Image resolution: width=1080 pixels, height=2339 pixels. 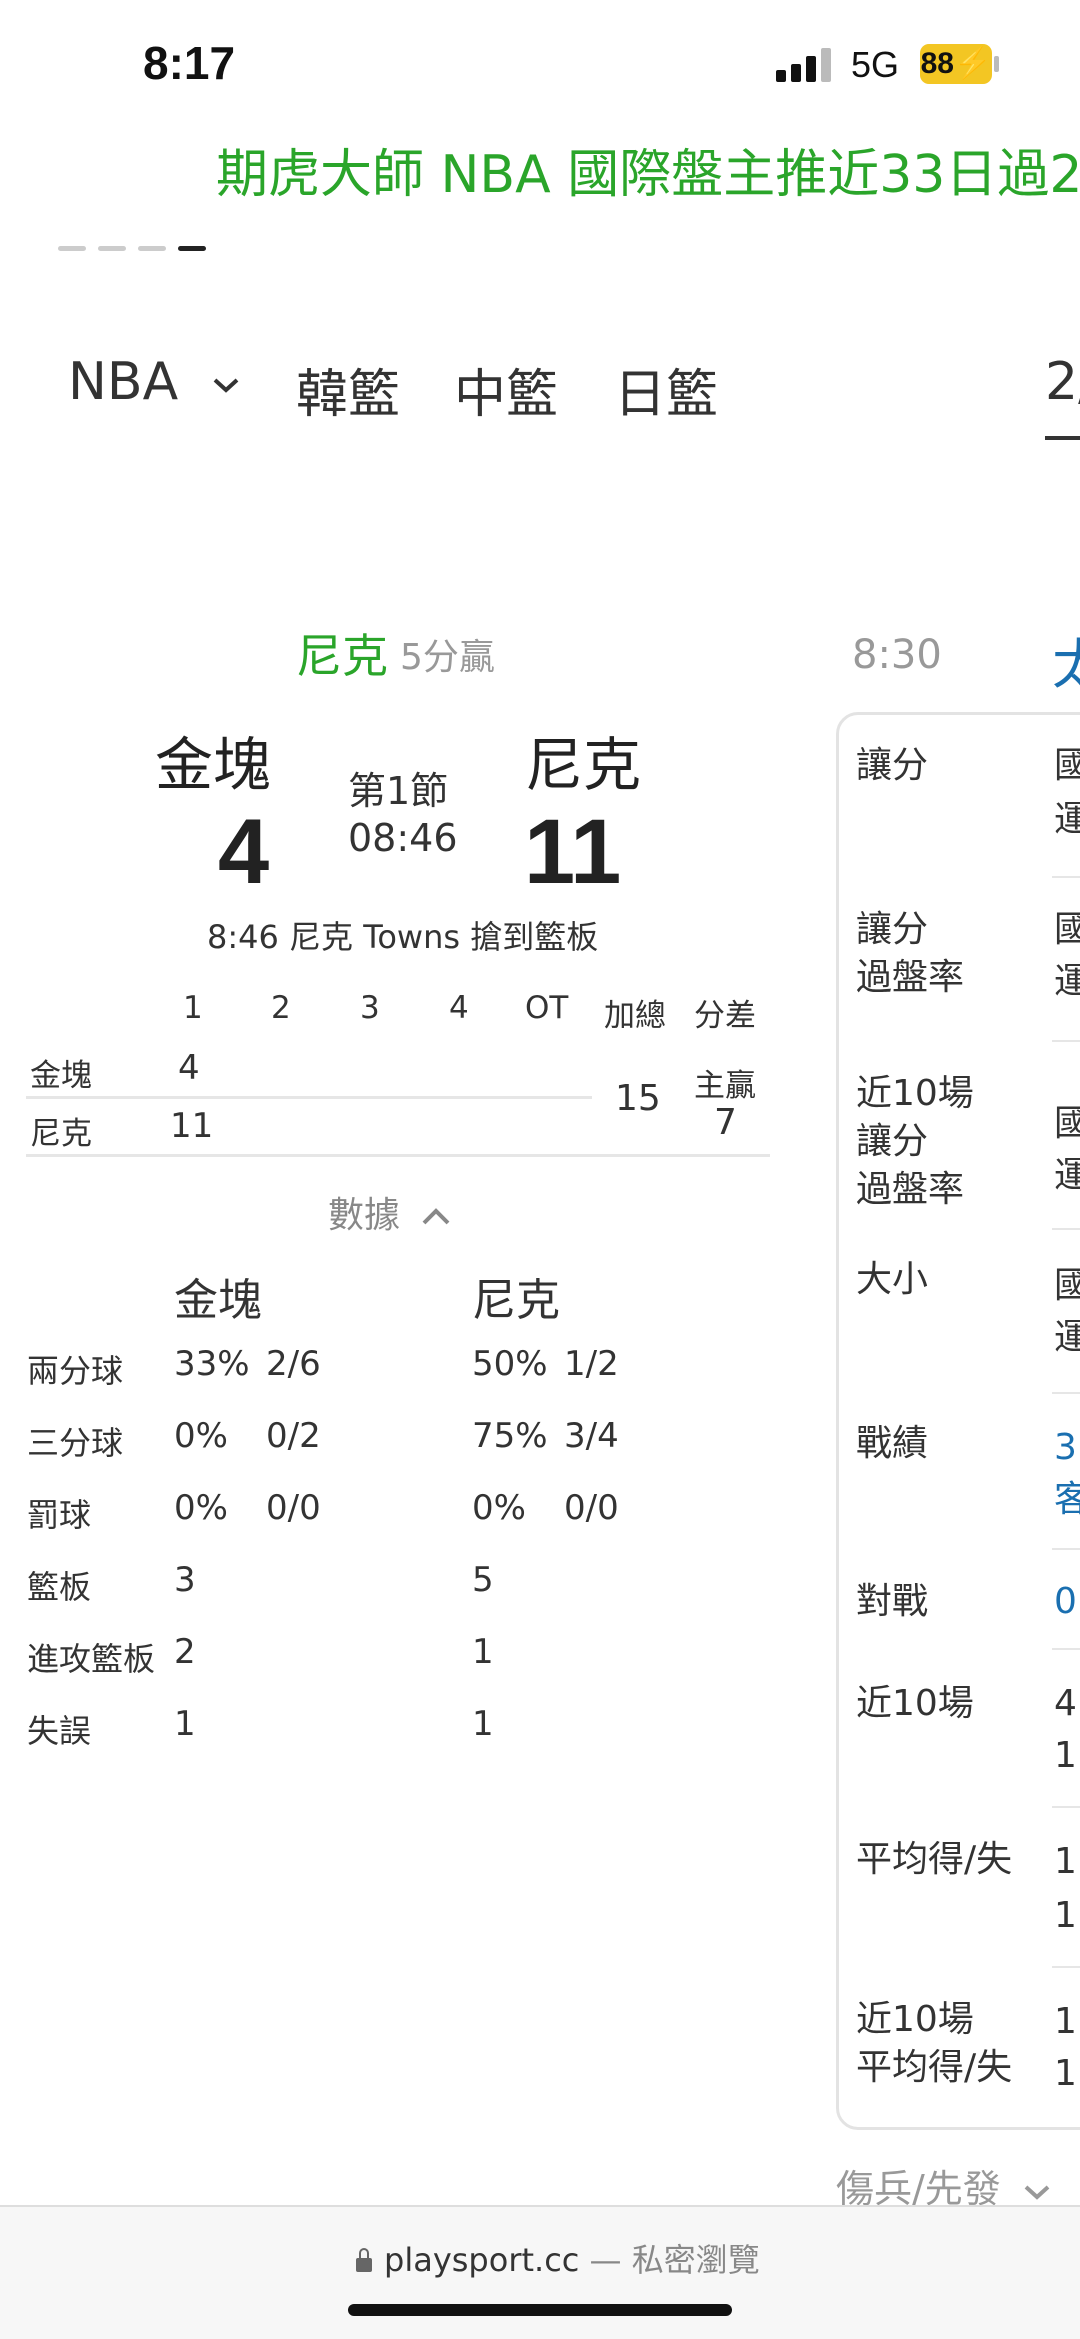 What do you see at coordinates (540, 2310) in the screenshot?
I see `home-indicator` at bounding box center [540, 2310].